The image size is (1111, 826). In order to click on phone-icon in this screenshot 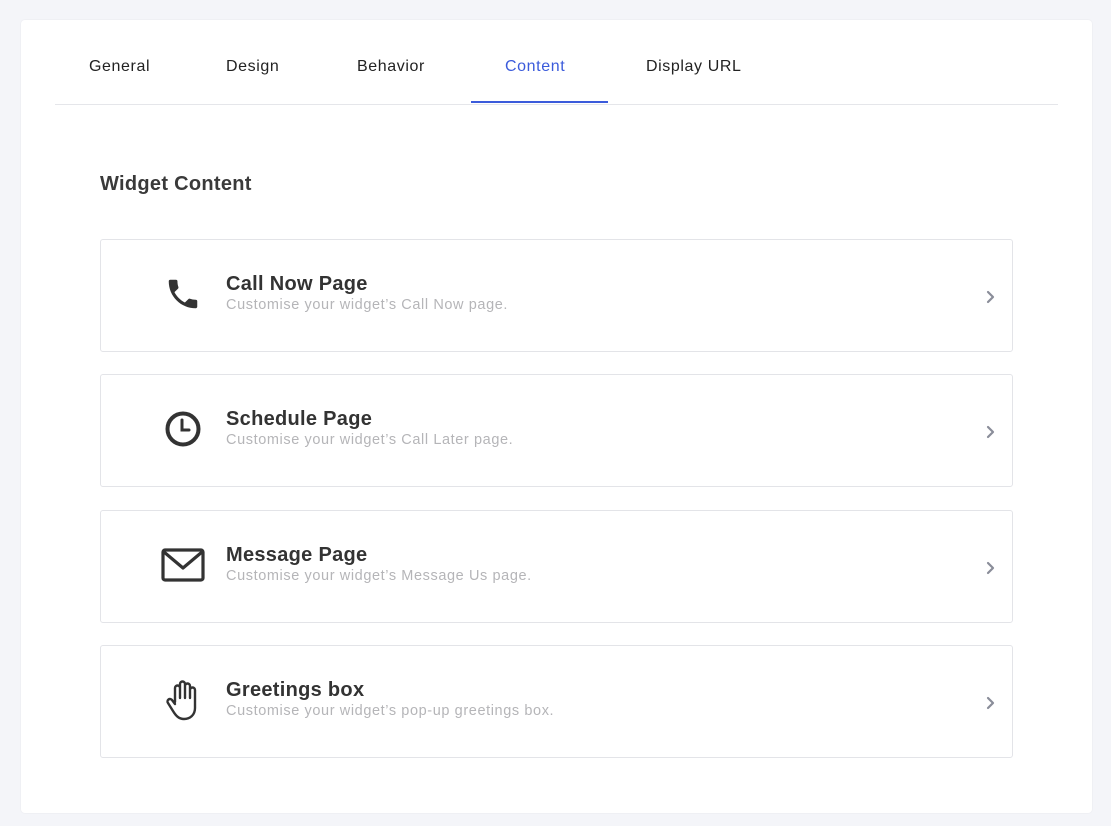, I will do `click(183, 294)`.